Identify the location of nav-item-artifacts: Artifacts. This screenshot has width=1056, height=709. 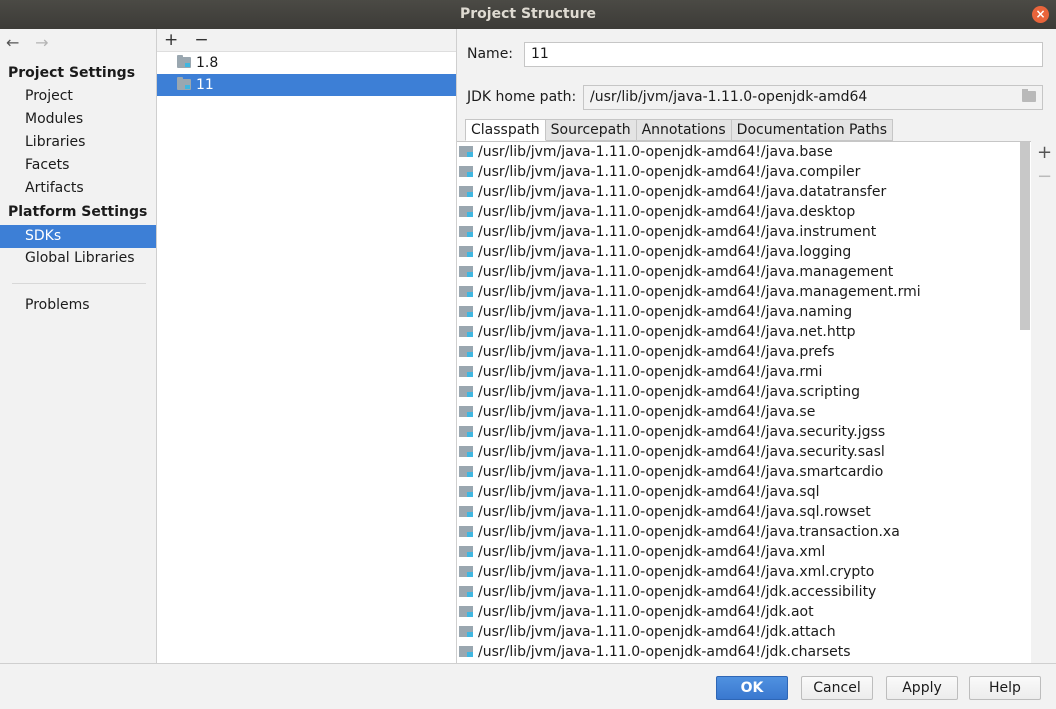
(78, 188).